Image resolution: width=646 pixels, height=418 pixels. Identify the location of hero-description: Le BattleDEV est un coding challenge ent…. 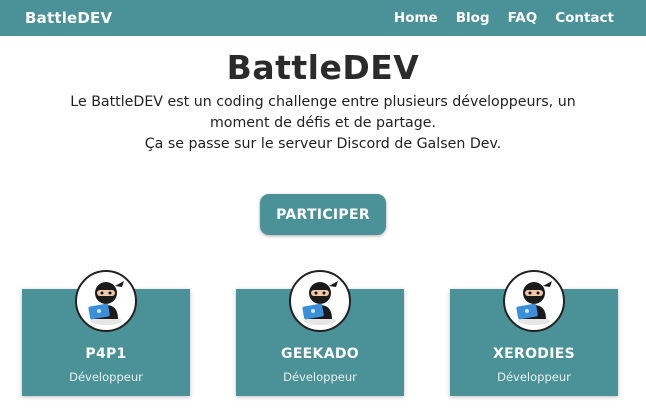
(323, 123).